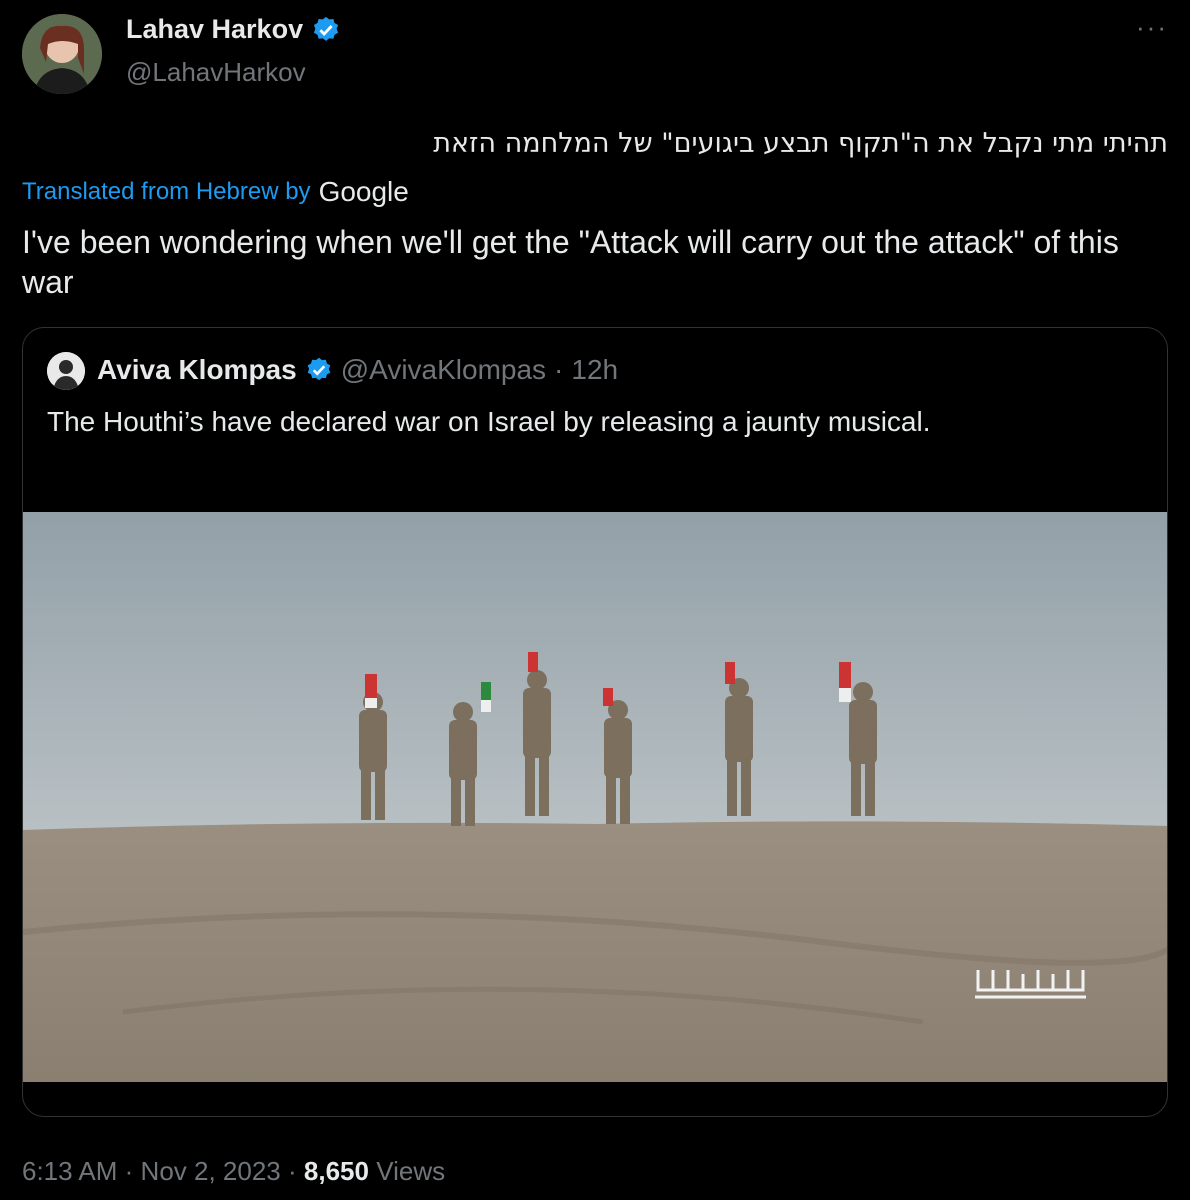 The height and width of the screenshot is (1200, 1190). I want to click on author-name-row: Lahav Harkov, so click(233, 29).